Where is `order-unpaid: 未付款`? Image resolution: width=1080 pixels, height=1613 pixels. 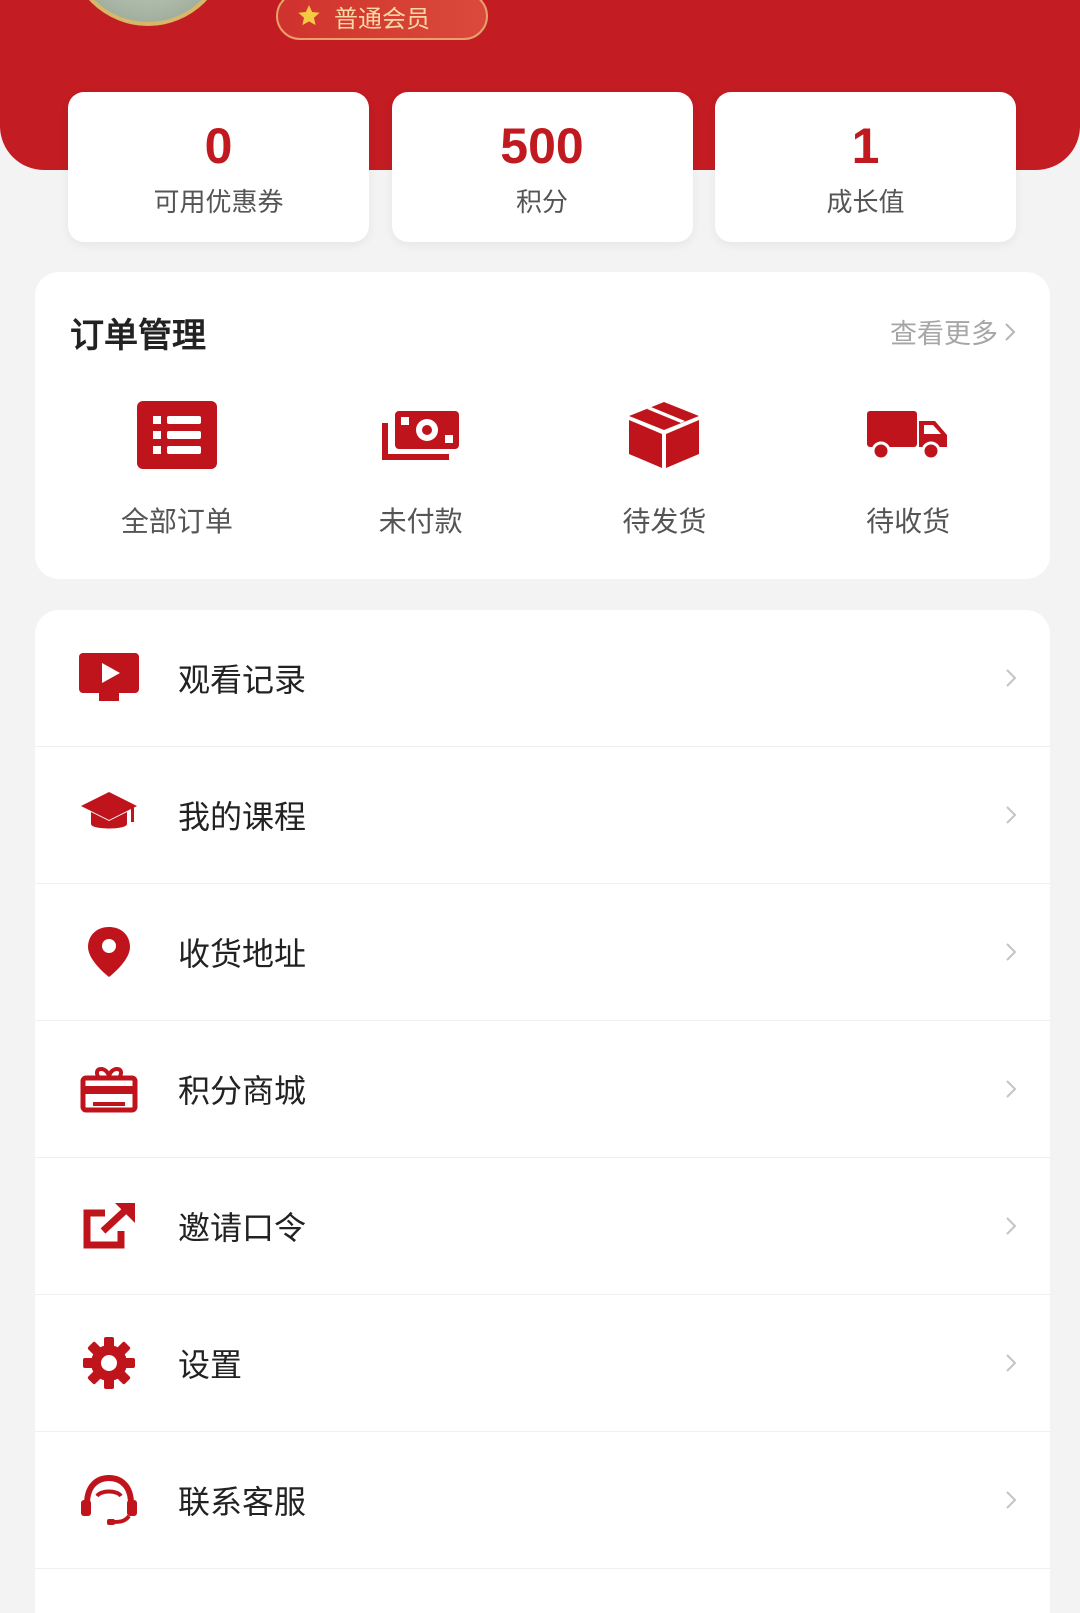 order-unpaid: 未付款 is located at coordinates (421, 470).